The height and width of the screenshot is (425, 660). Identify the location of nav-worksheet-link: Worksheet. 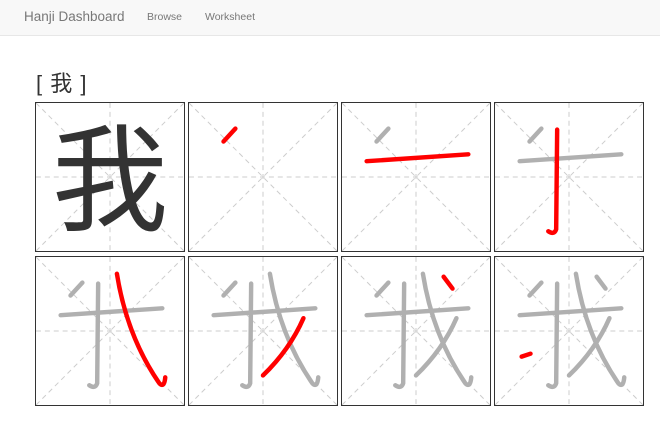
(230, 17).